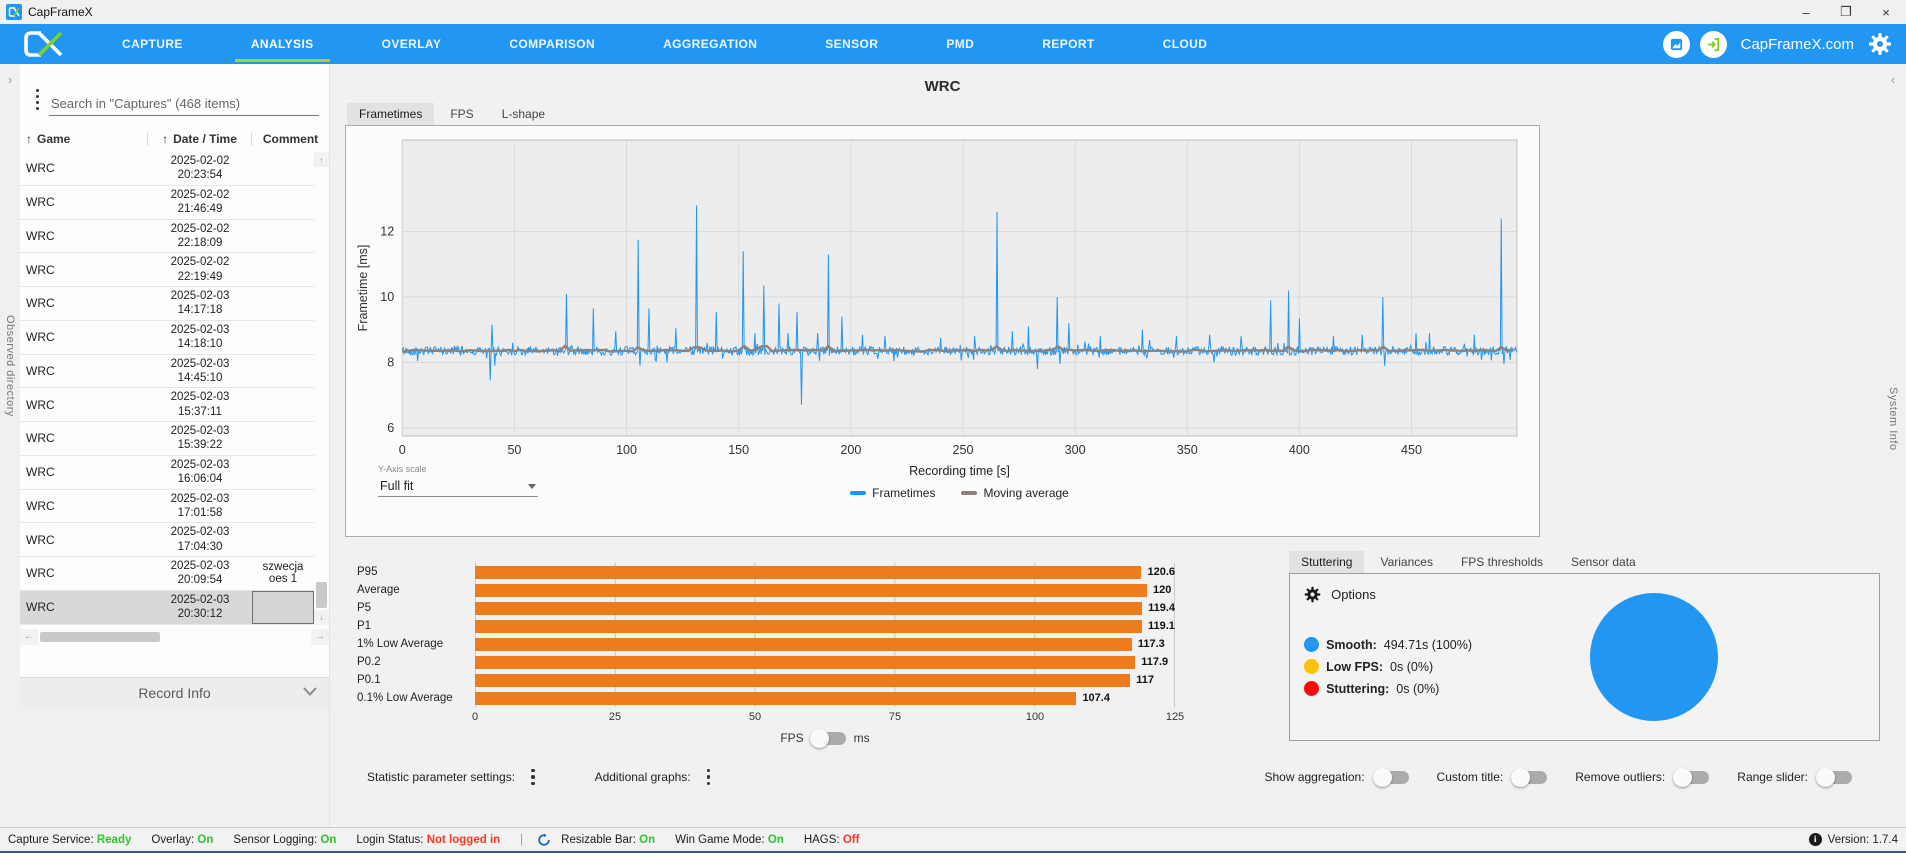  What do you see at coordinates (167, 574) in the screenshot?
I see `capture-row: WRC 2025-02-03 20:09:54 szwecja oes 1` at bounding box center [167, 574].